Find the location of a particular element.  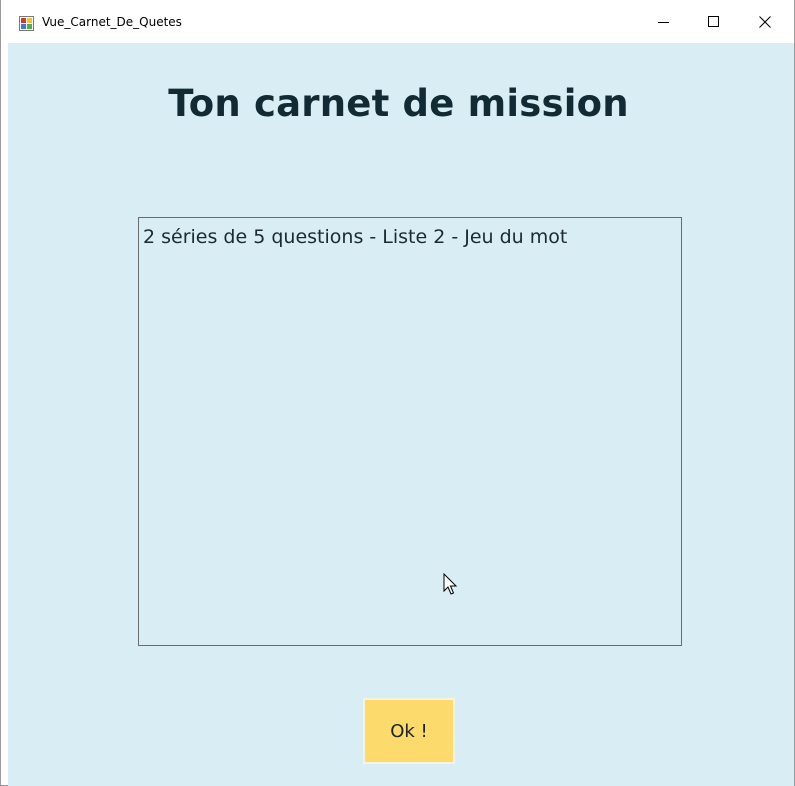

maximize-button is located at coordinates (714, 21).